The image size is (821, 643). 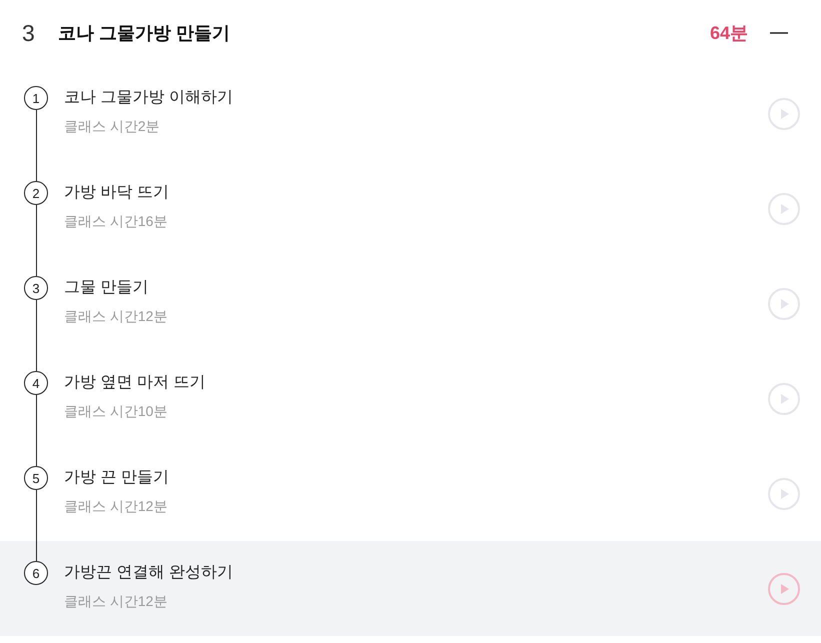 I want to click on lesson-duration: 클래스 시간10분, so click(x=116, y=411).